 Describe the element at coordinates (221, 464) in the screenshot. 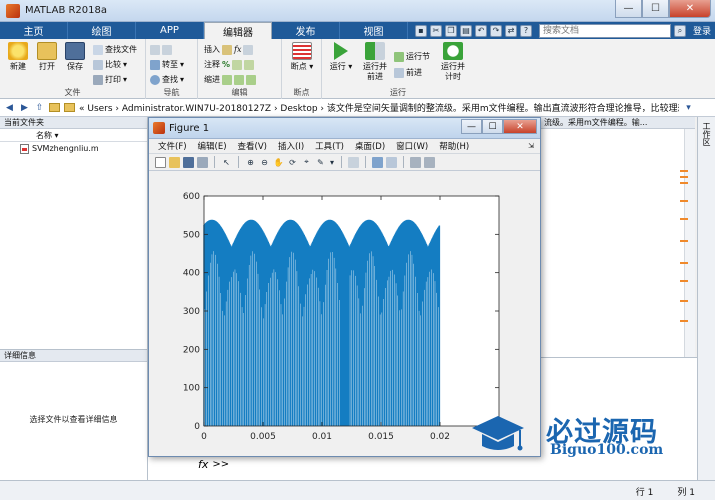

I see `prompt-symbol: >>` at that location.